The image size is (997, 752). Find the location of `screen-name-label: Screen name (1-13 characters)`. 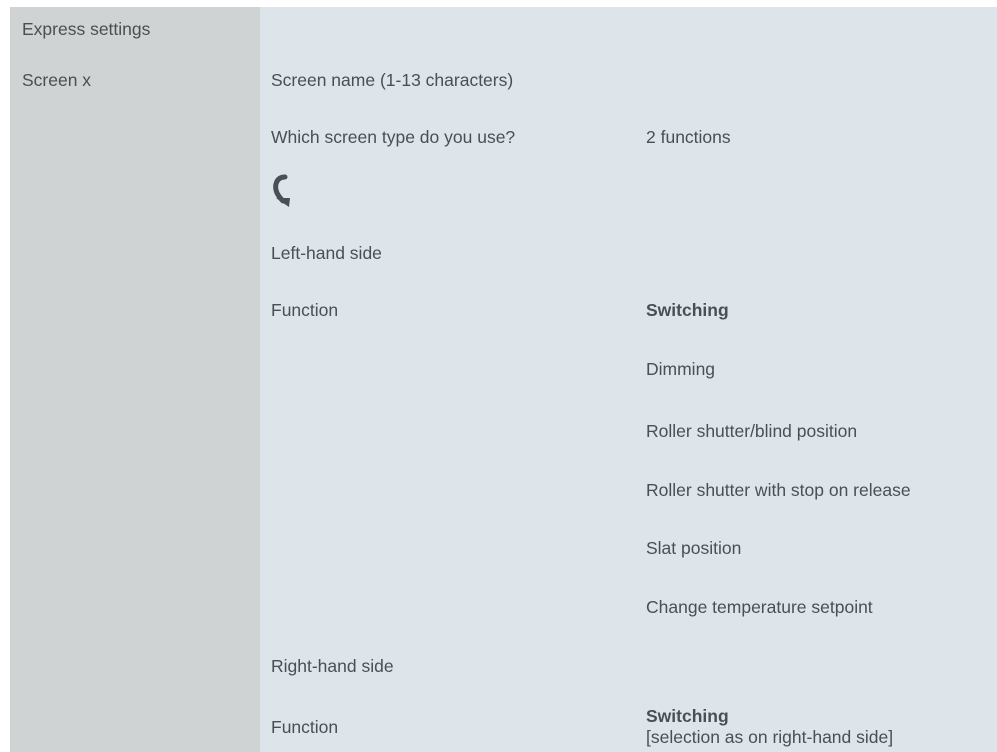

screen-name-label: Screen name (1-13 characters) is located at coordinates (392, 80).